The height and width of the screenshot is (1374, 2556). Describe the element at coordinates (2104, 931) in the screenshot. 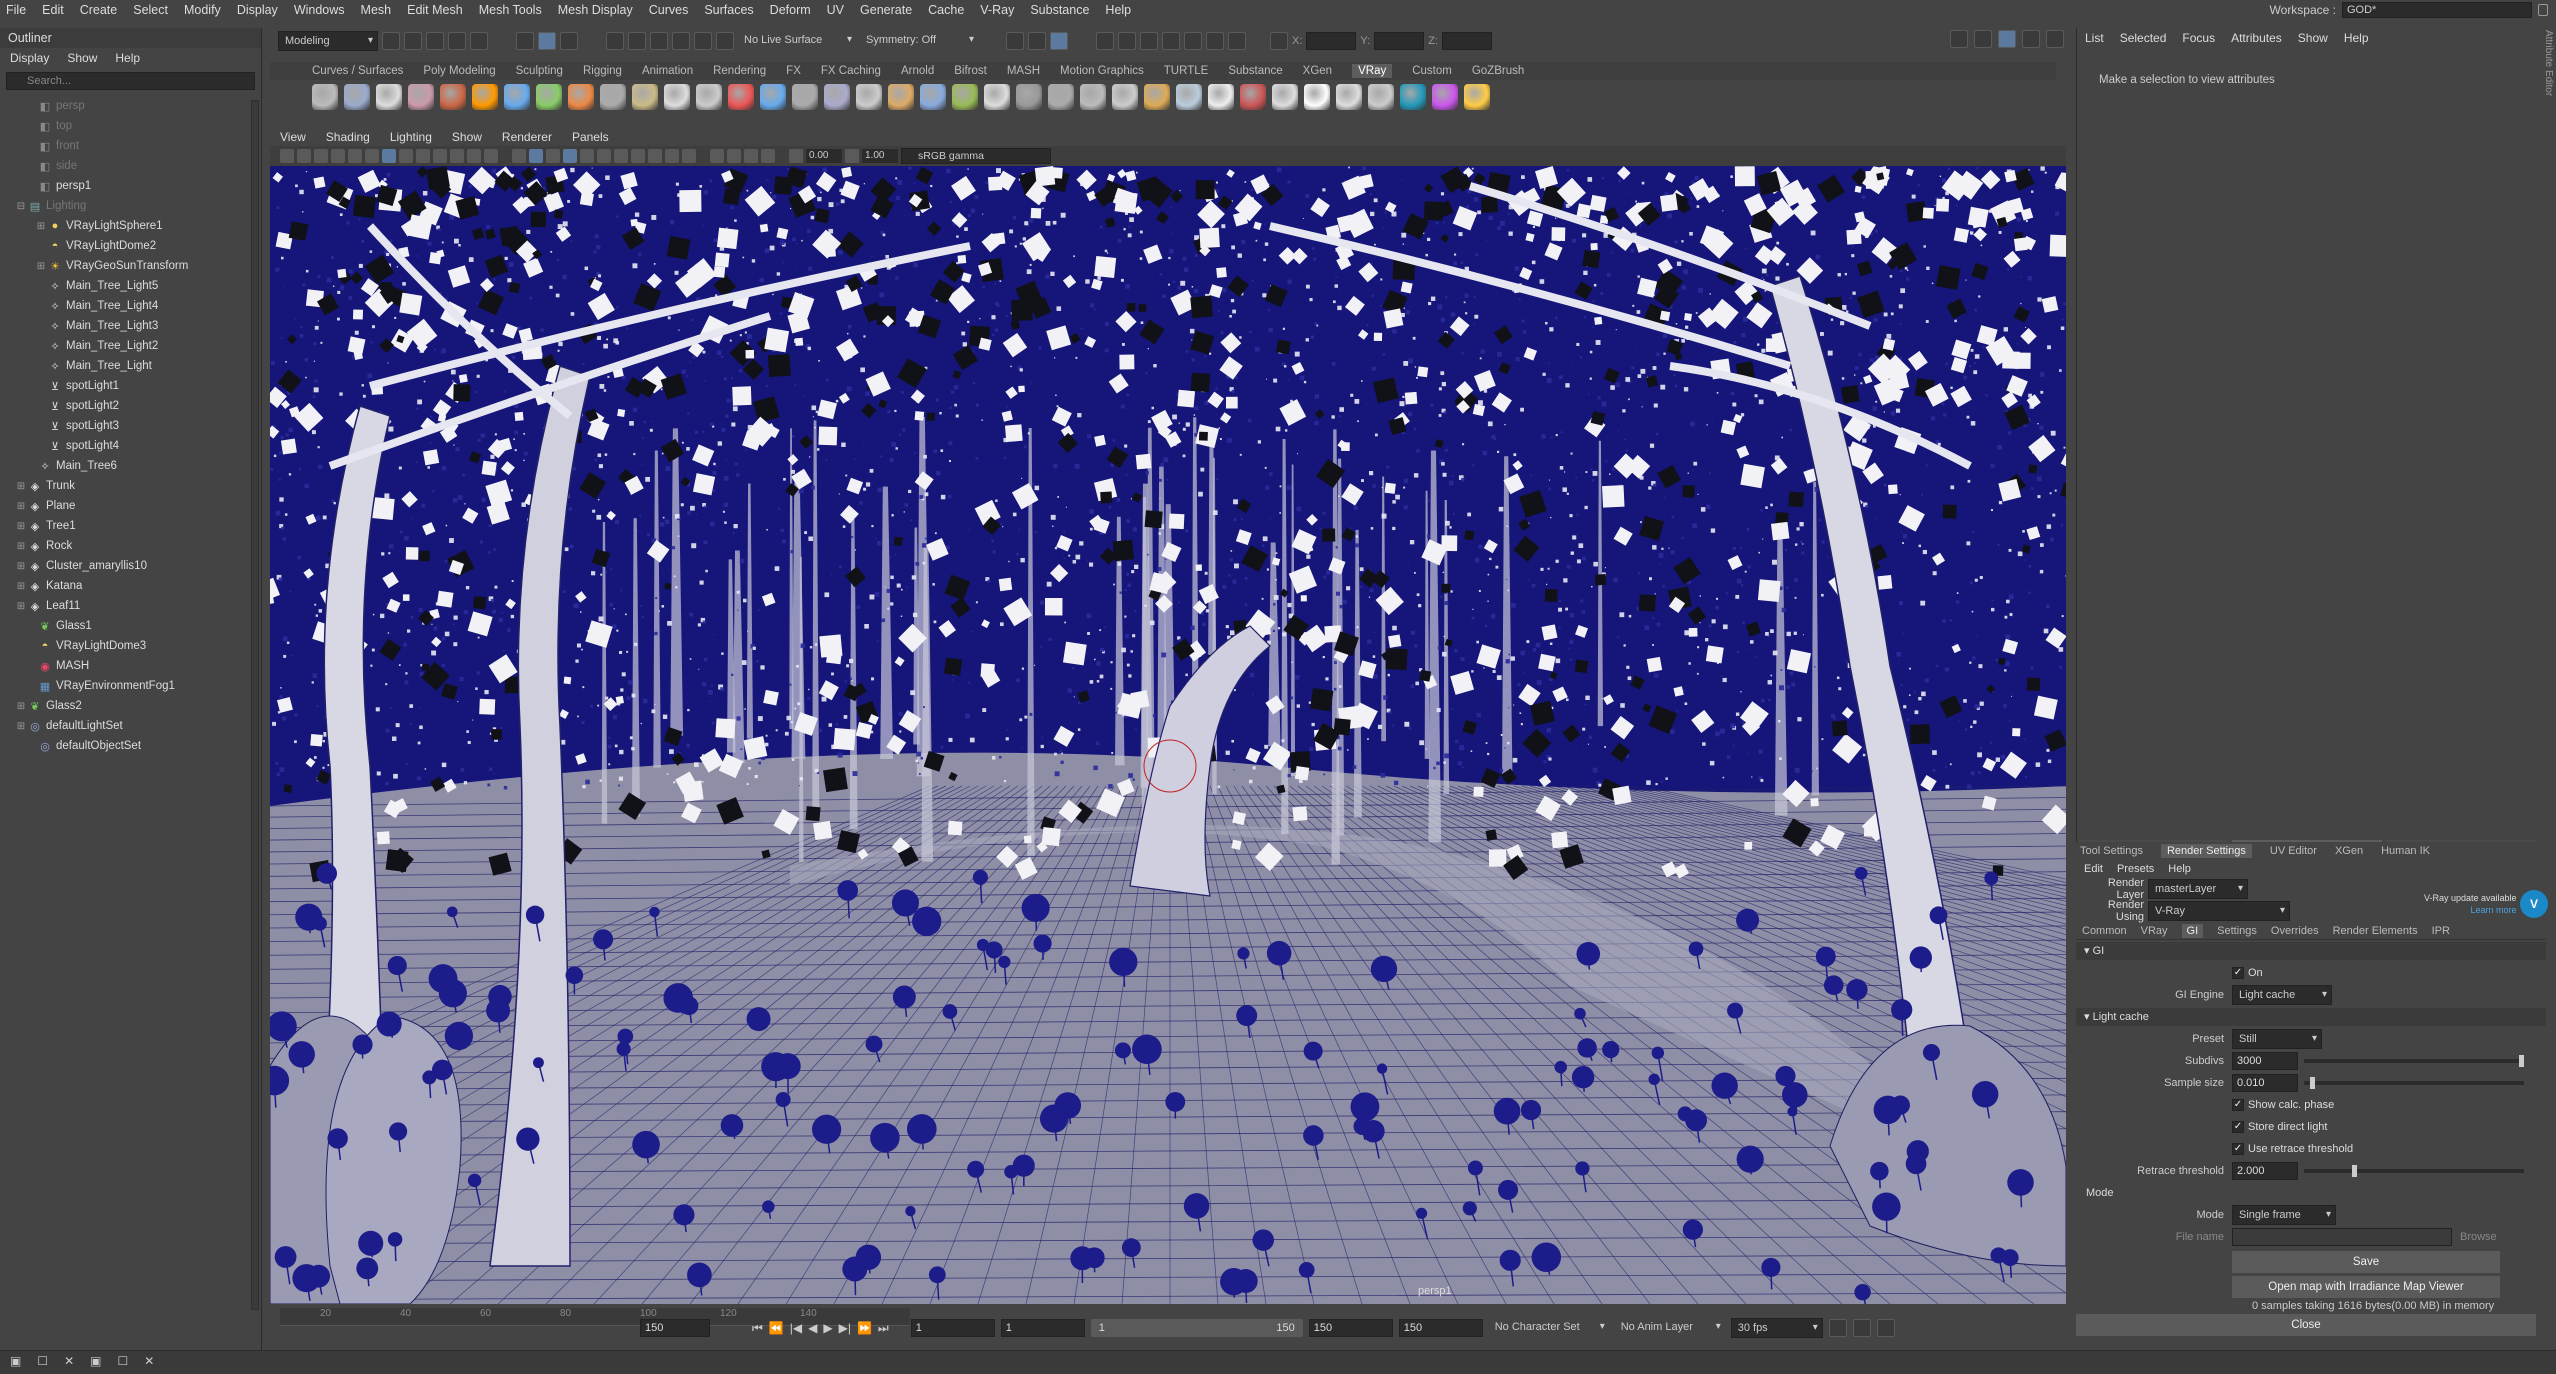

I see `subtab-common: Common` at that location.